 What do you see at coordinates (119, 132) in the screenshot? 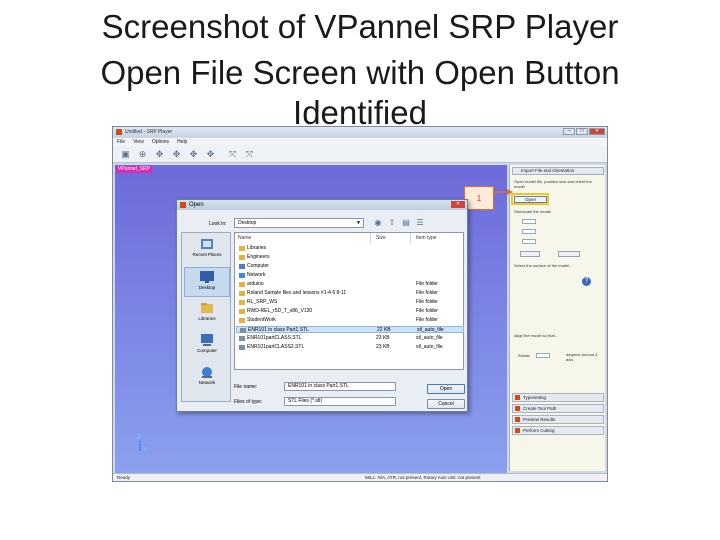
I see `app-logo-icon` at bounding box center [119, 132].